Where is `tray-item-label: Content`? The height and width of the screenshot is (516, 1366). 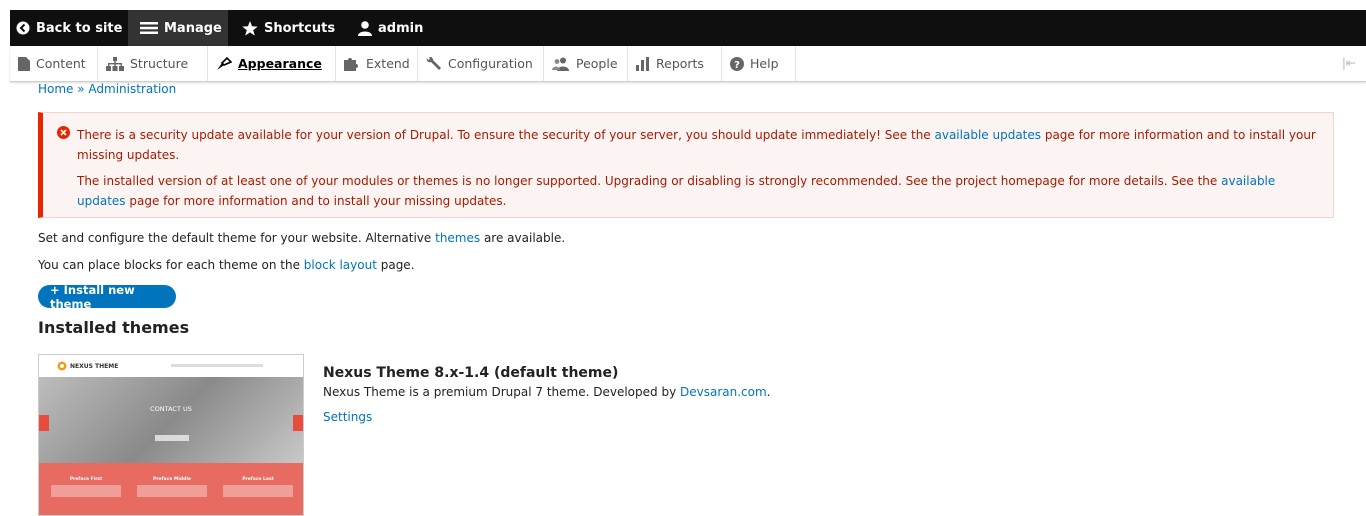
tray-item-label: Content is located at coordinates (61, 63).